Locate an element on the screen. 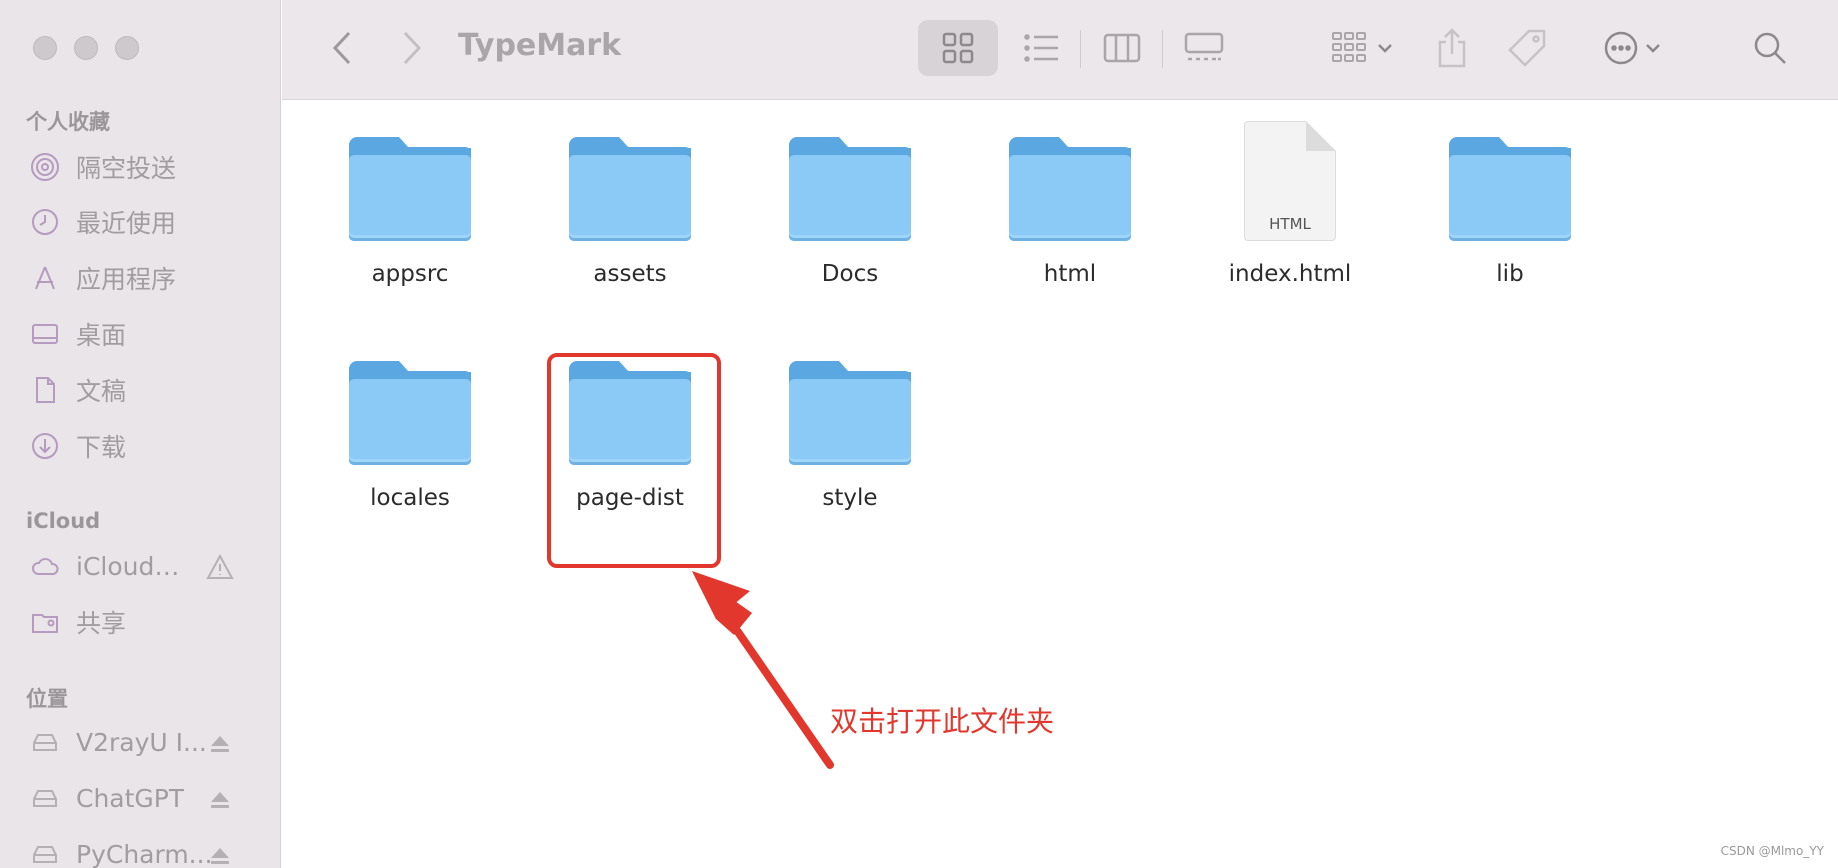 This screenshot has height=868, width=1838. ellipsis-circle-icon is located at coordinates (1621, 48).